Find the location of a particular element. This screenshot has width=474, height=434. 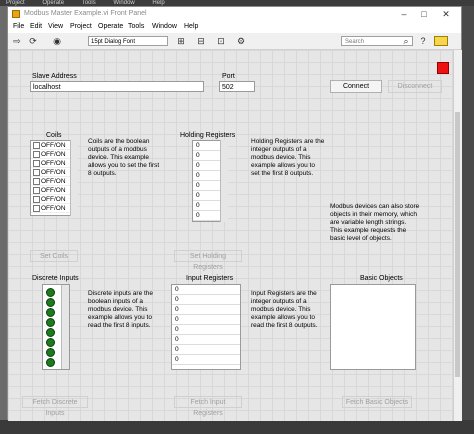

menu-help: Help is located at coordinates (191, 26).